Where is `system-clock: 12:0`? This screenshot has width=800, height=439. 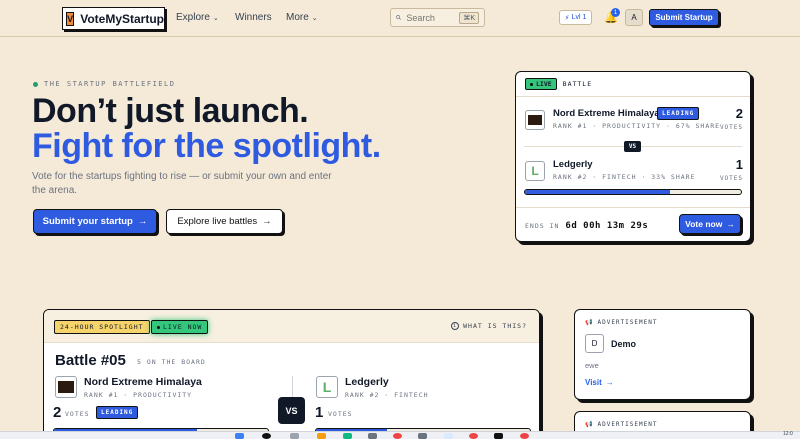 system-clock: 12:0 is located at coordinates (788, 434).